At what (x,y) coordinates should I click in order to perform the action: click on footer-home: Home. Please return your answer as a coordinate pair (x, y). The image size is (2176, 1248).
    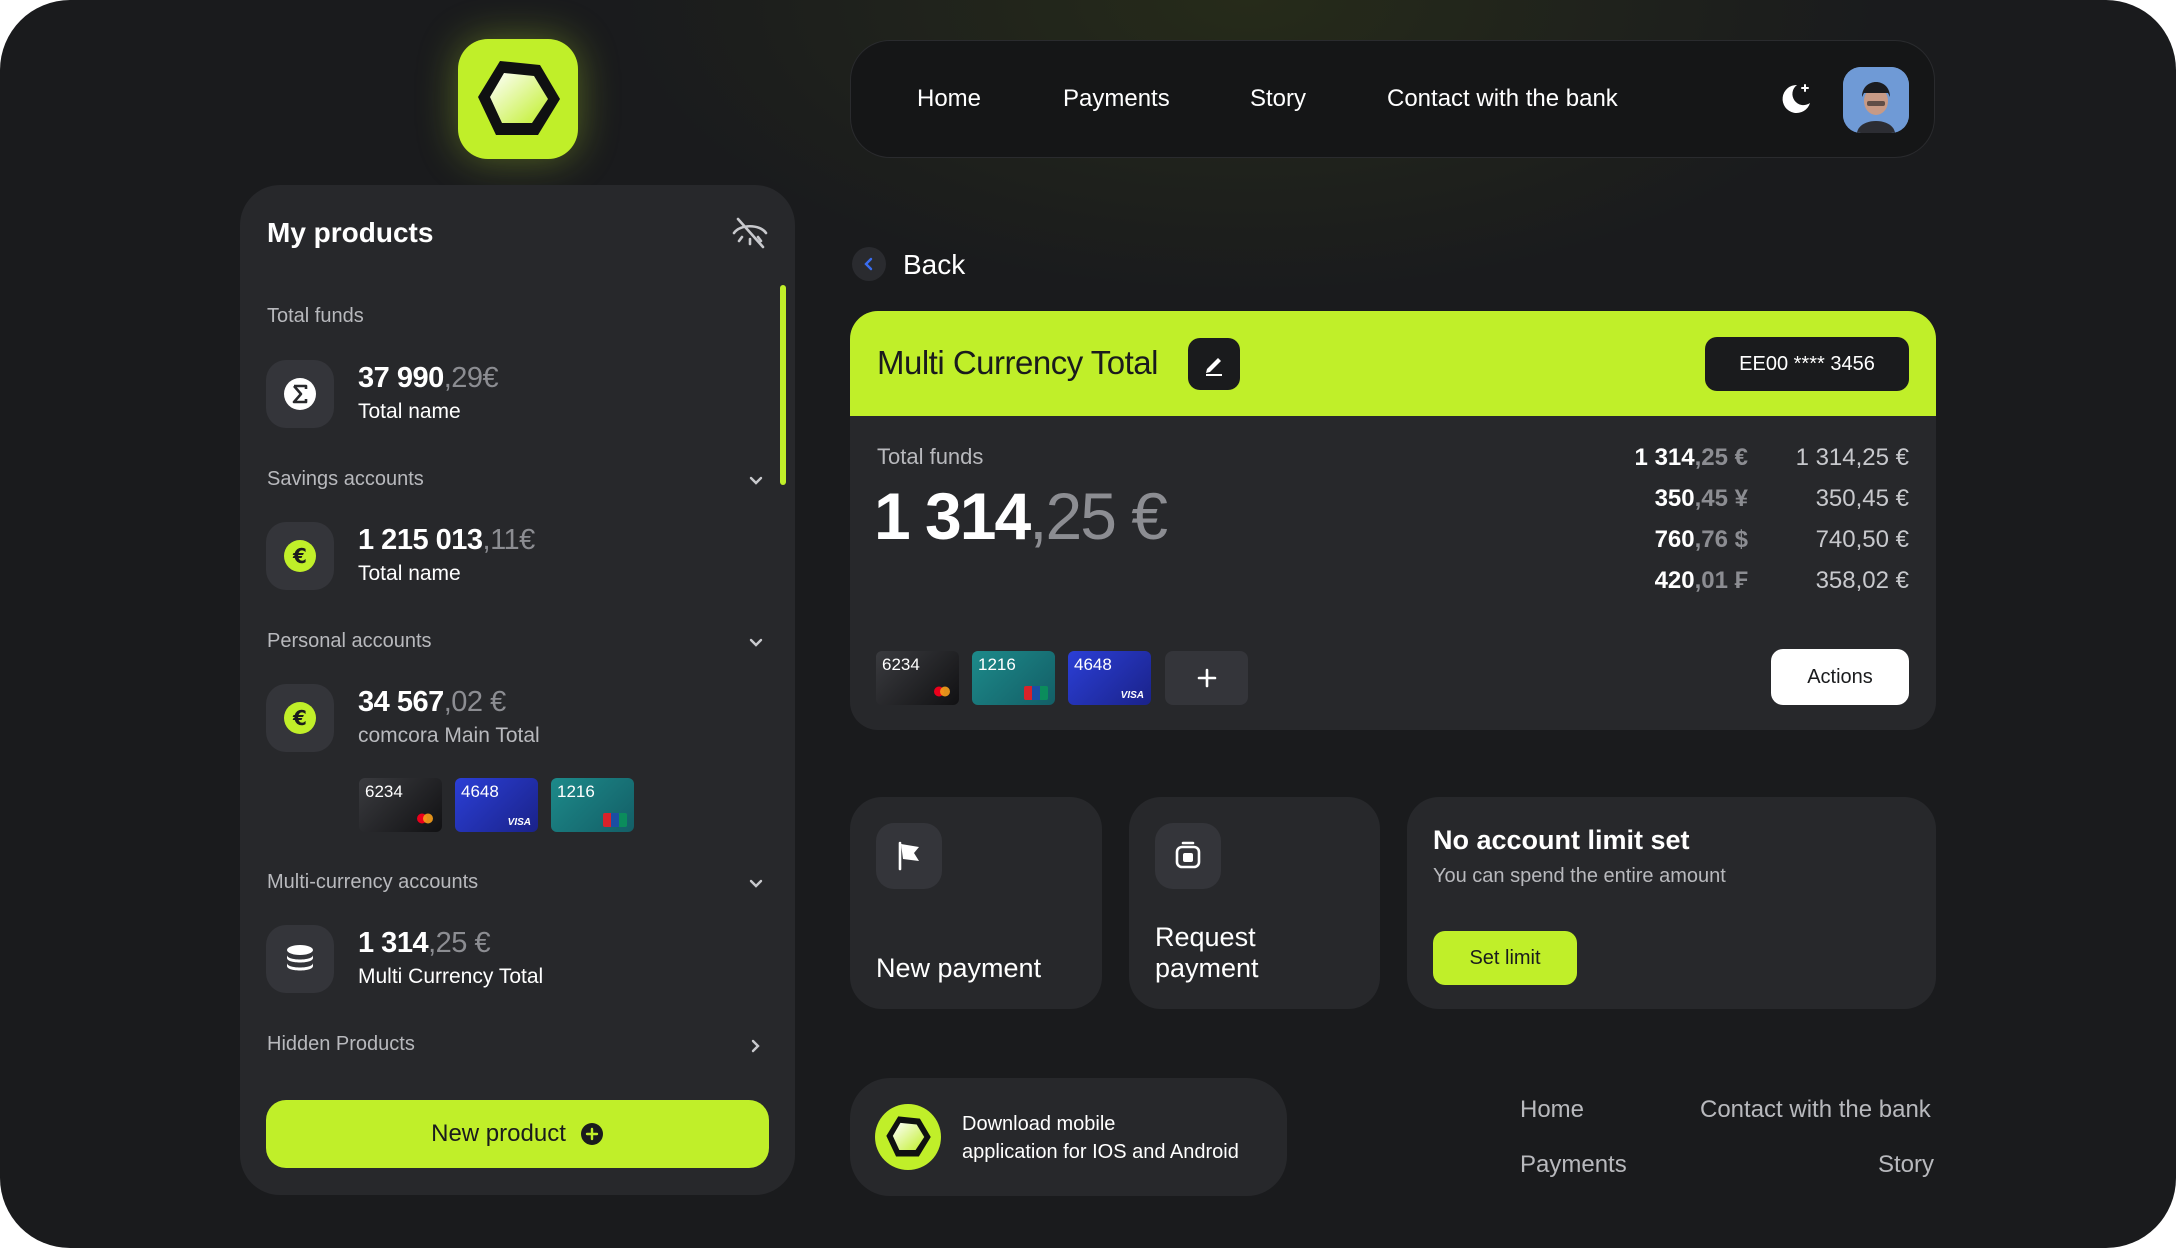
    Looking at the image, I should click on (1552, 1110).